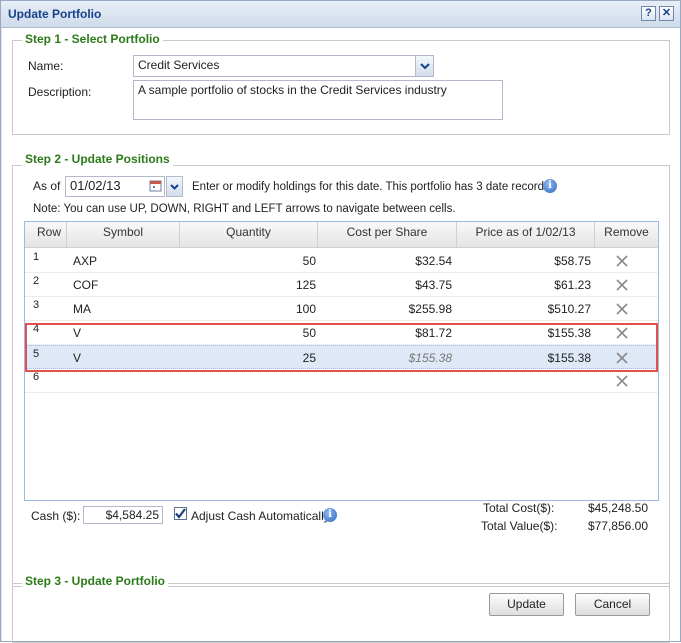  What do you see at coordinates (55, 14) in the screenshot?
I see `dialog-title: Update Portfolio` at bounding box center [55, 14].